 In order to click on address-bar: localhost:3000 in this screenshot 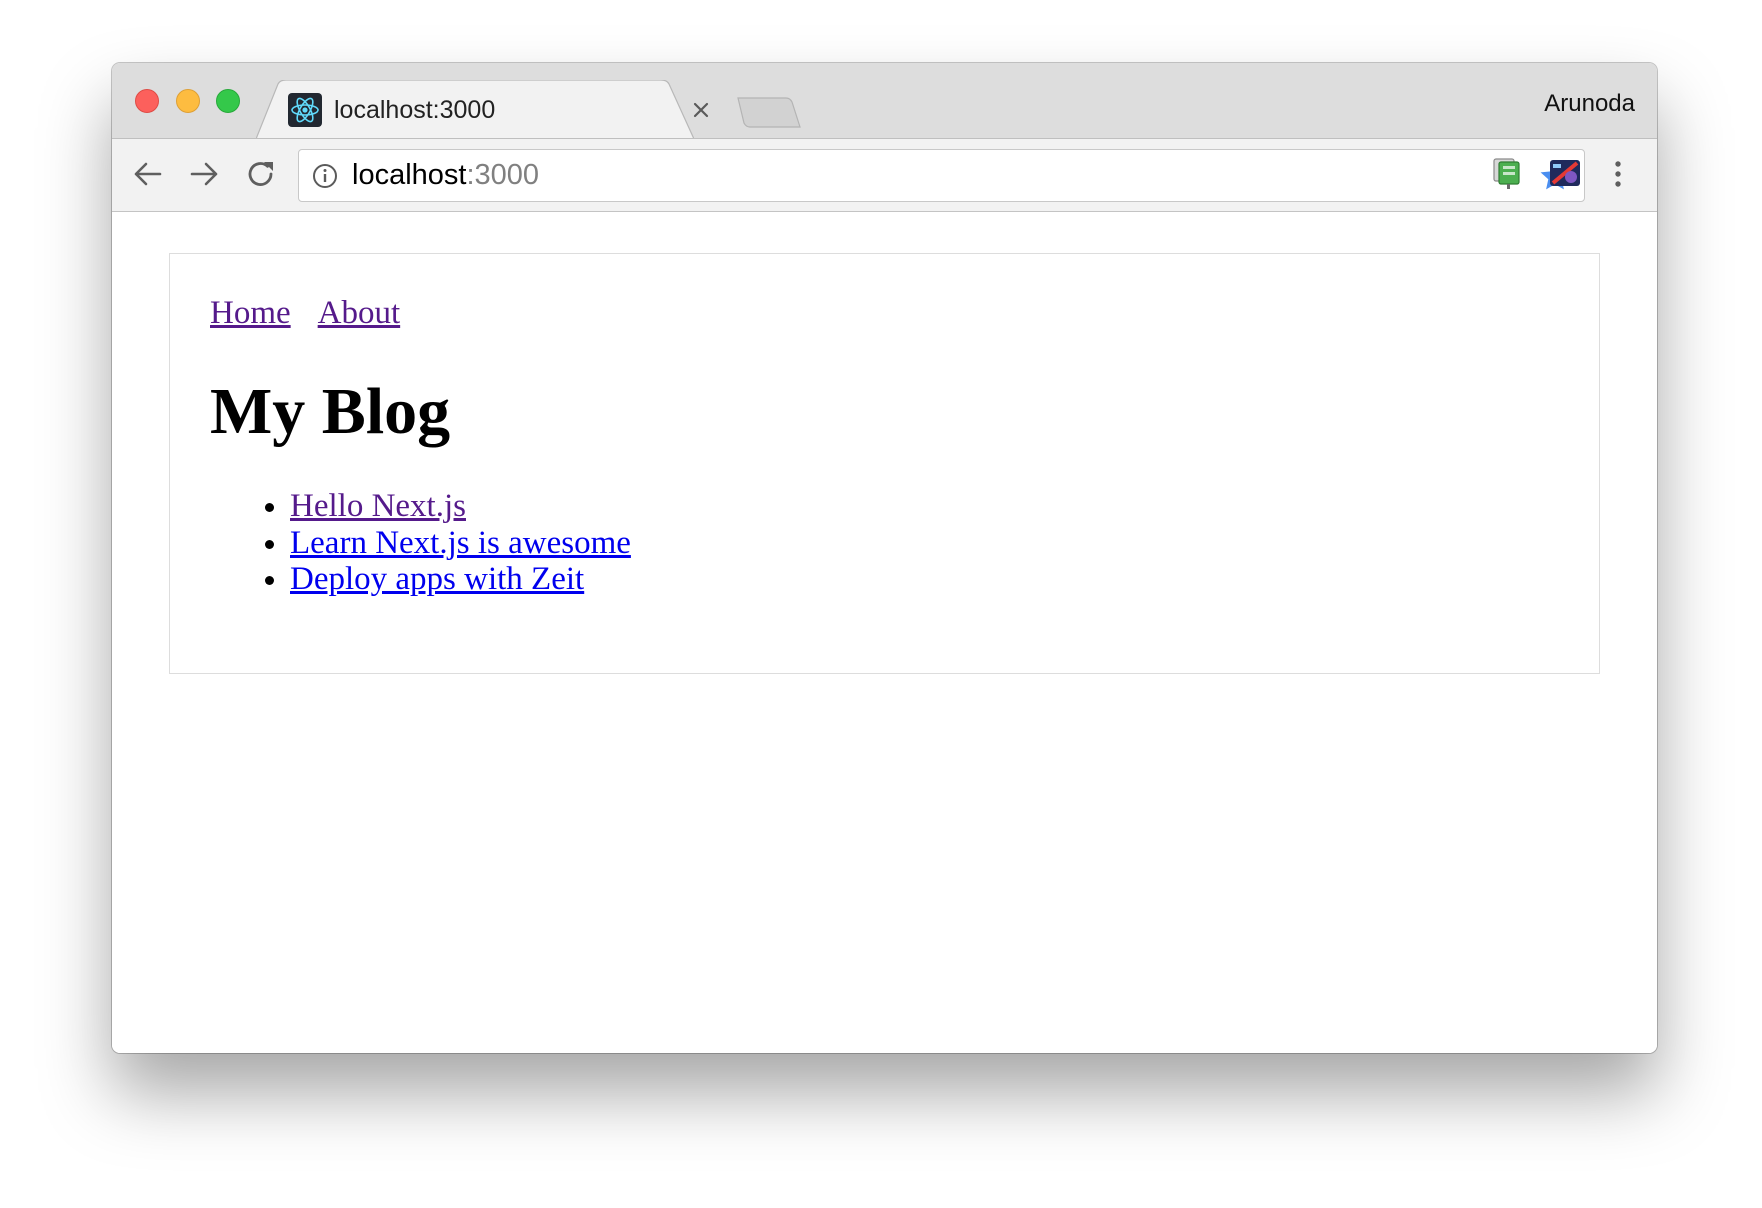, I will do `click(941, 175)`.